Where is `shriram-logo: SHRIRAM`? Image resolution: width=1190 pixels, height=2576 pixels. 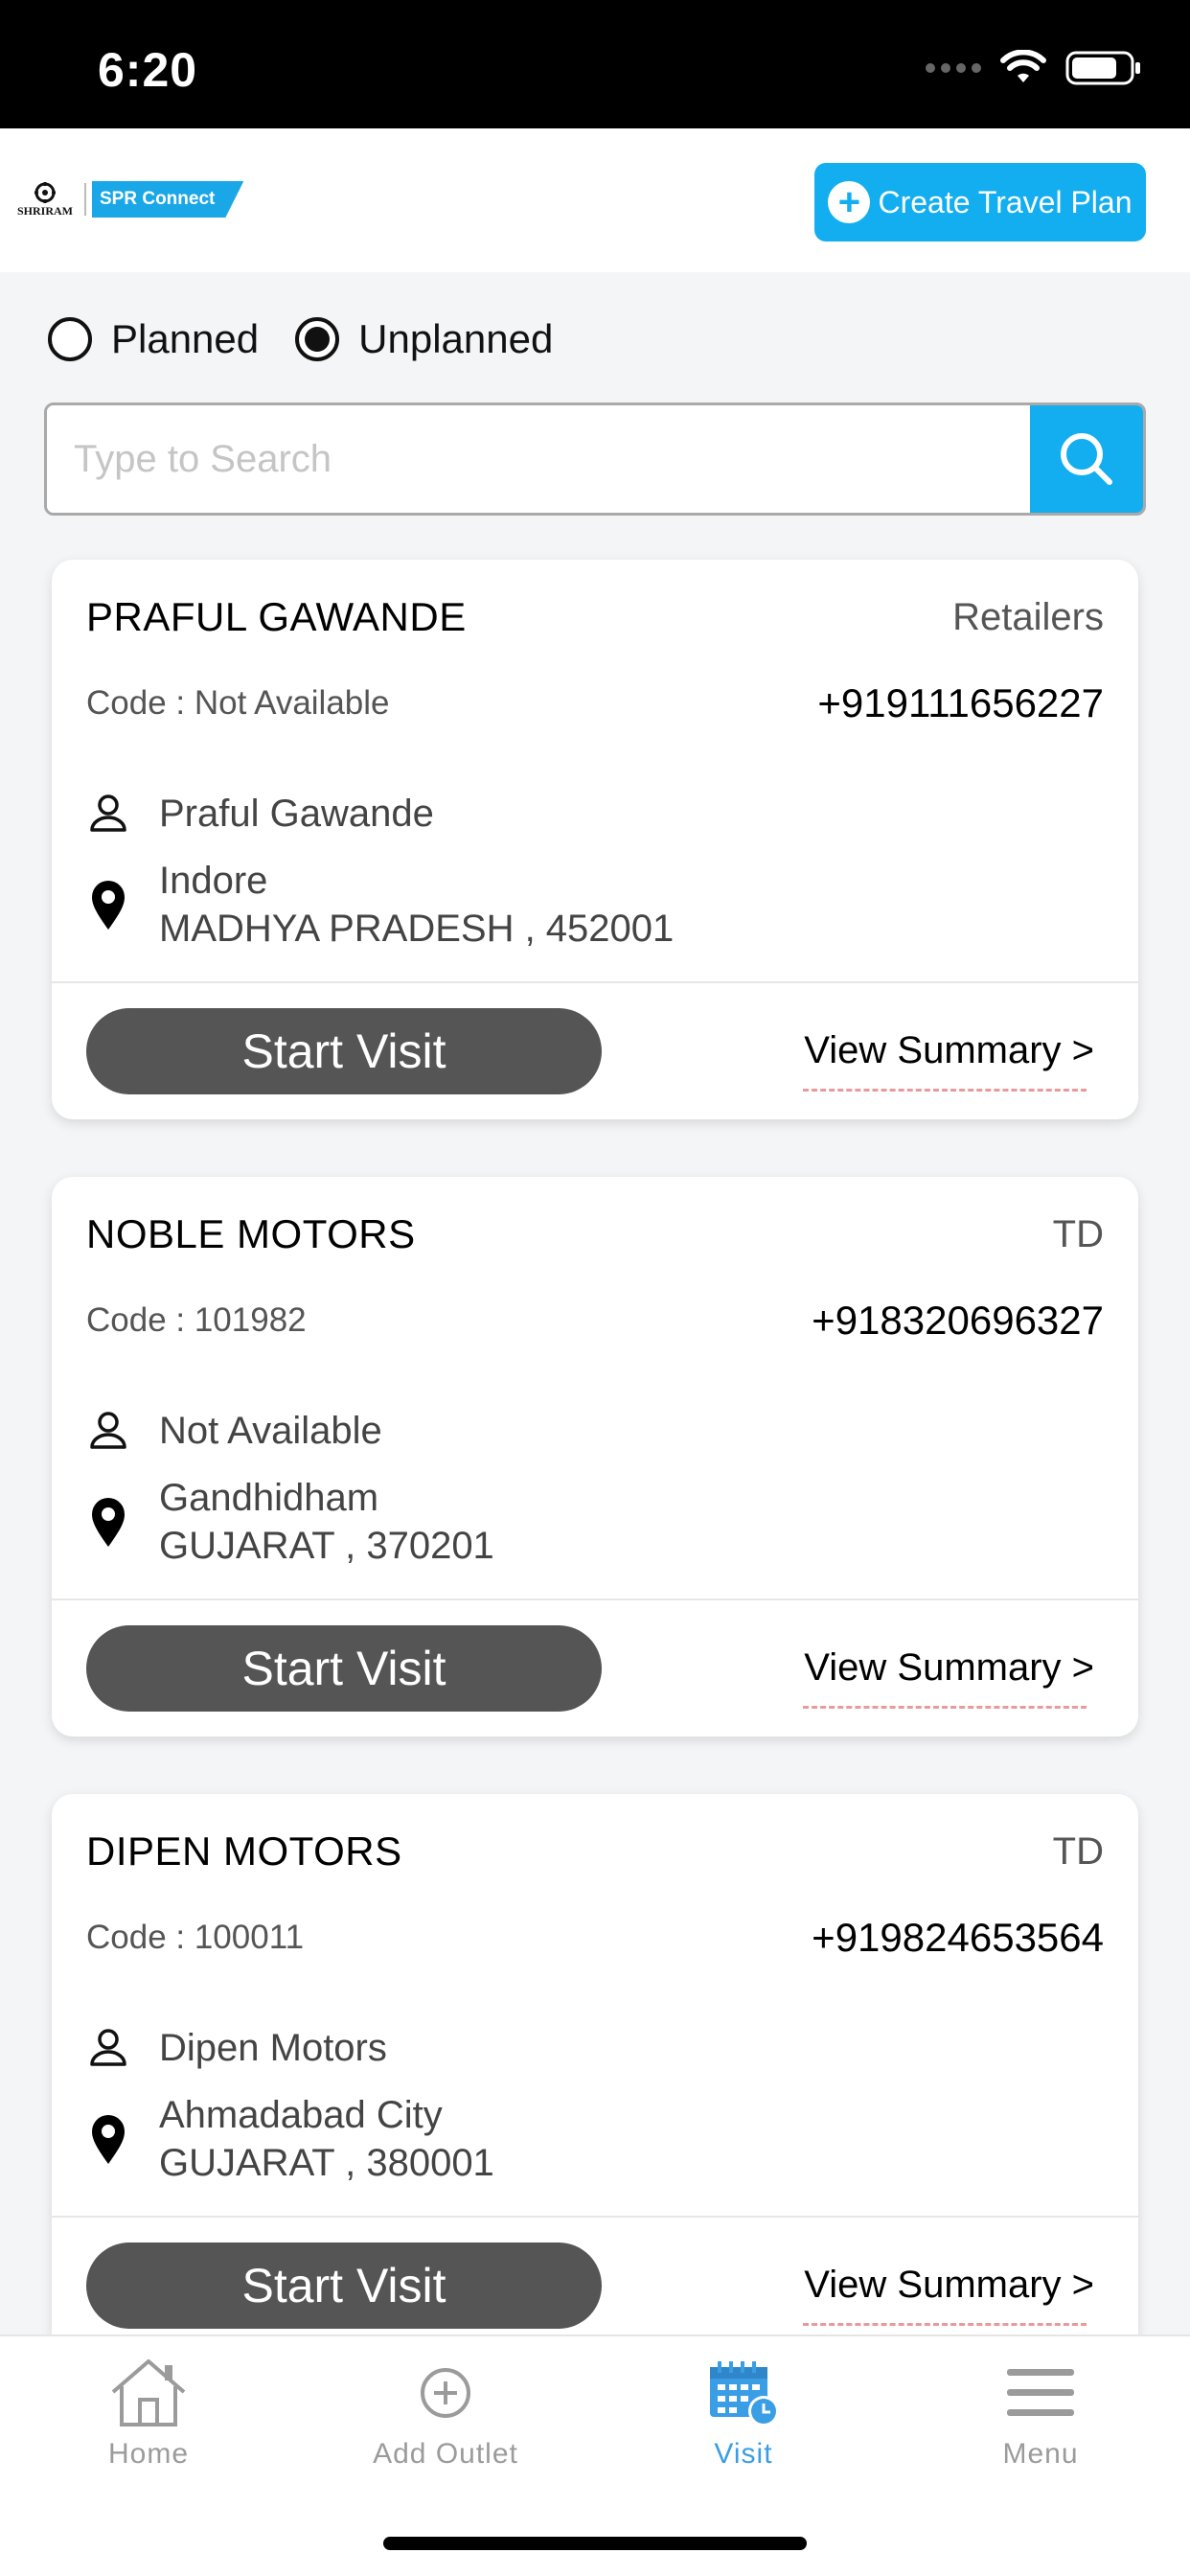 shriram-logo: SHRIRAM is located at coordinates (45, 199).